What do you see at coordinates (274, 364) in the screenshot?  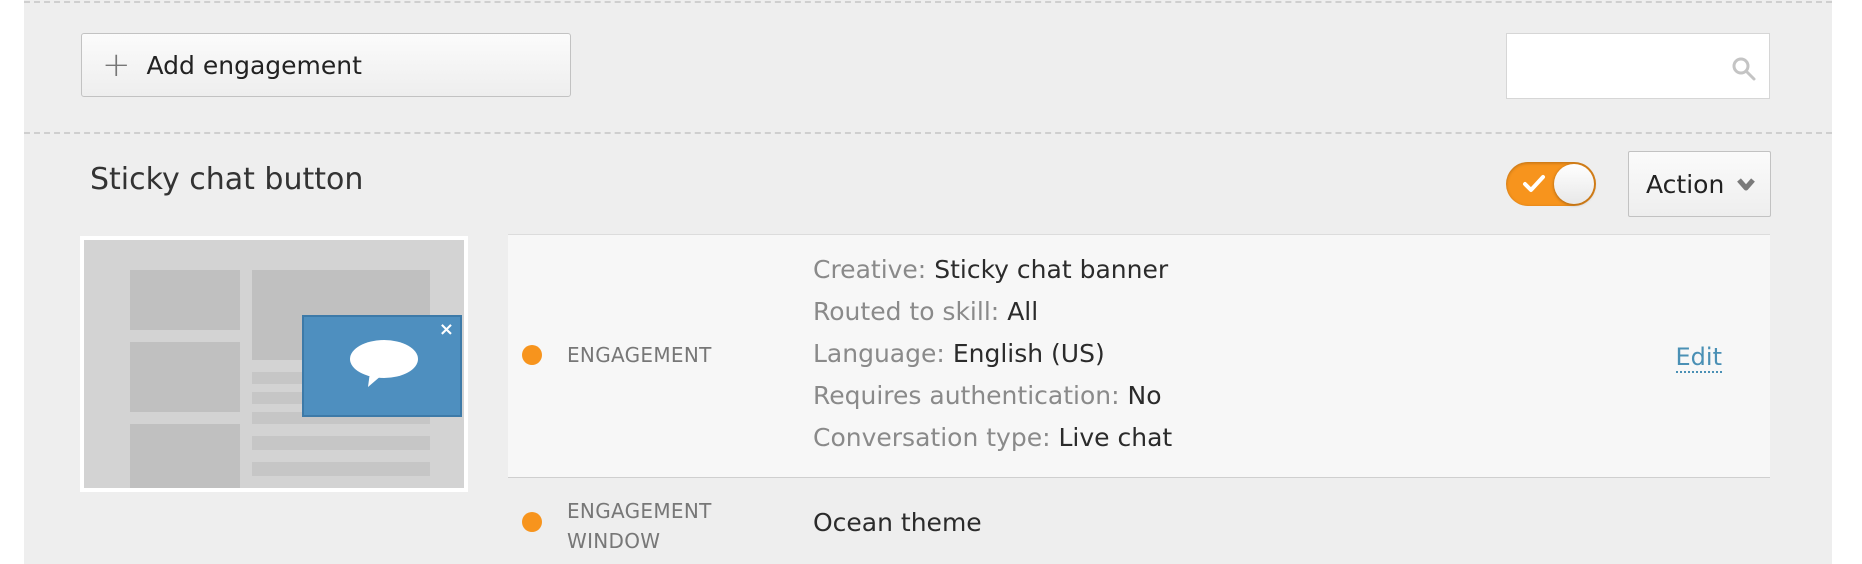 I see `engagement-preview-thumbnail: ×` at bounding box center [274, 364].